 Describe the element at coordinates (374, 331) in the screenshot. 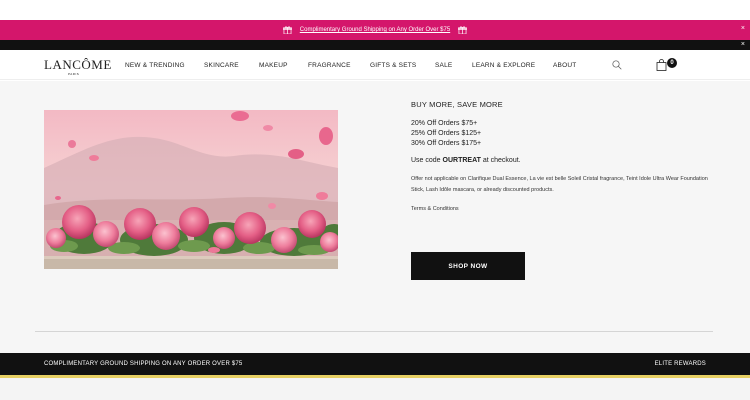

I see `section-divider` at that location.